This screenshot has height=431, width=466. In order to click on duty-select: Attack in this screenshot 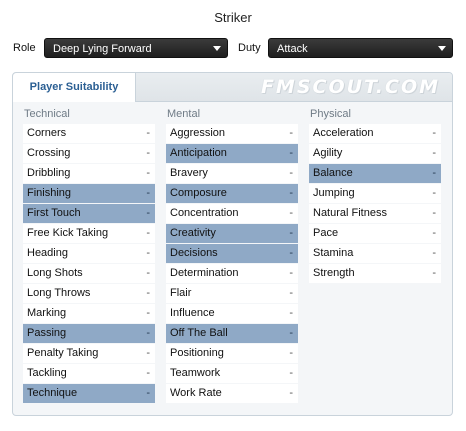, I will do `click(360, 48)`.